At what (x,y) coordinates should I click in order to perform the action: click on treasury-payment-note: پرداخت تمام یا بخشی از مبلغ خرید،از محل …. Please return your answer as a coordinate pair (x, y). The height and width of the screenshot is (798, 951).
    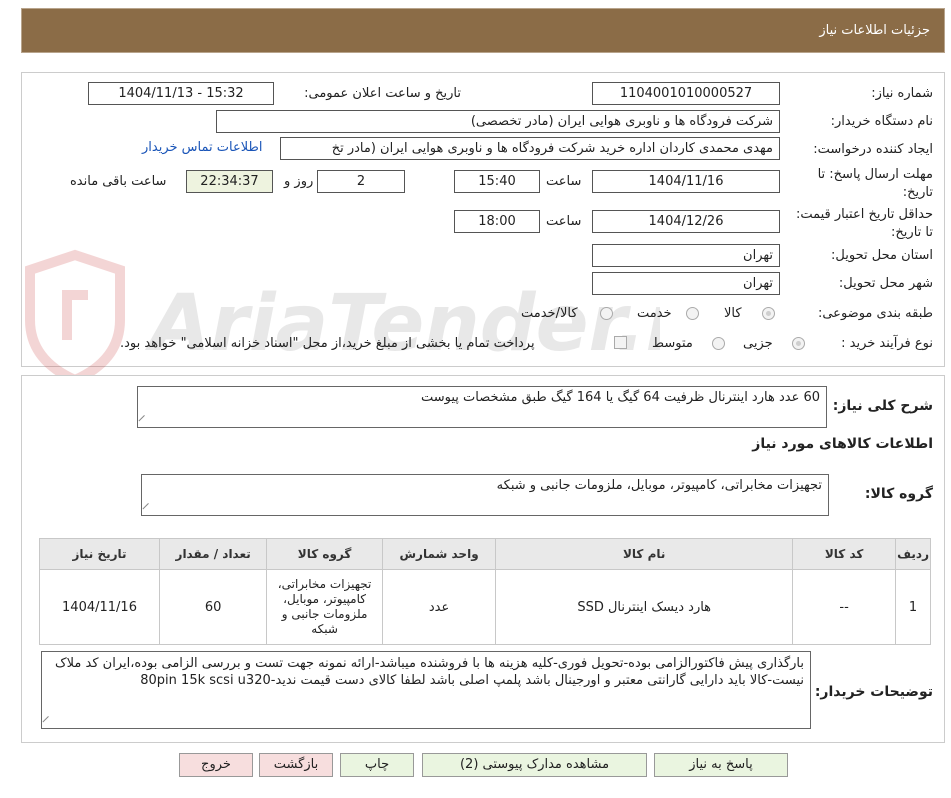
    Looking at the image, I should click on (327, 343).